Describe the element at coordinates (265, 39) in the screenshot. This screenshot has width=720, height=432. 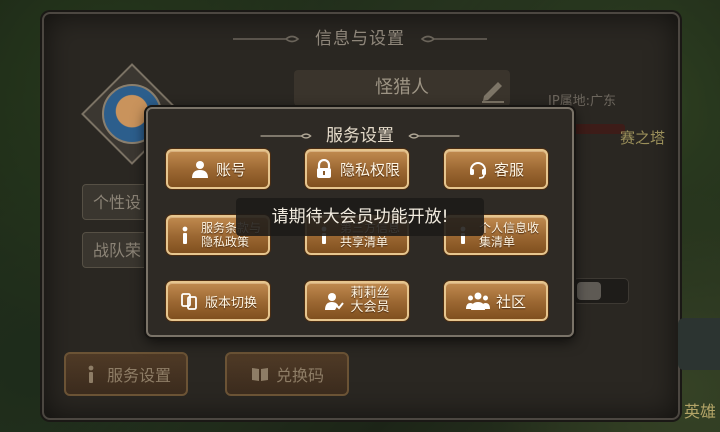
I see `title-flourish-left-icon` at that location.